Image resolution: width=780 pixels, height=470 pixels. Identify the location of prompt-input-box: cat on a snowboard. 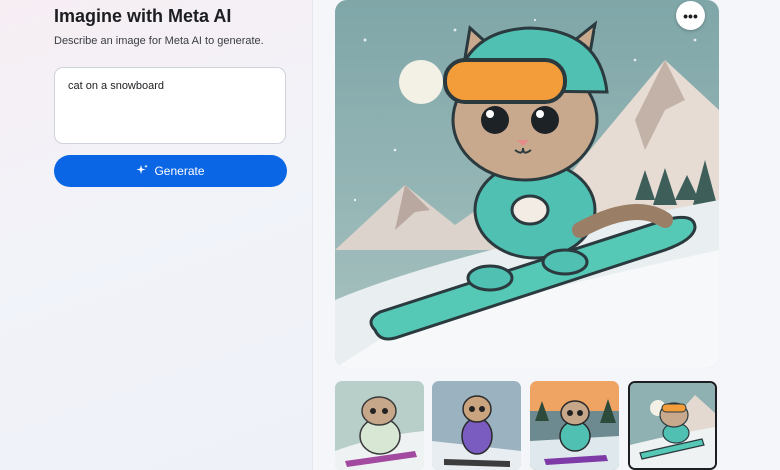
(170, 105).